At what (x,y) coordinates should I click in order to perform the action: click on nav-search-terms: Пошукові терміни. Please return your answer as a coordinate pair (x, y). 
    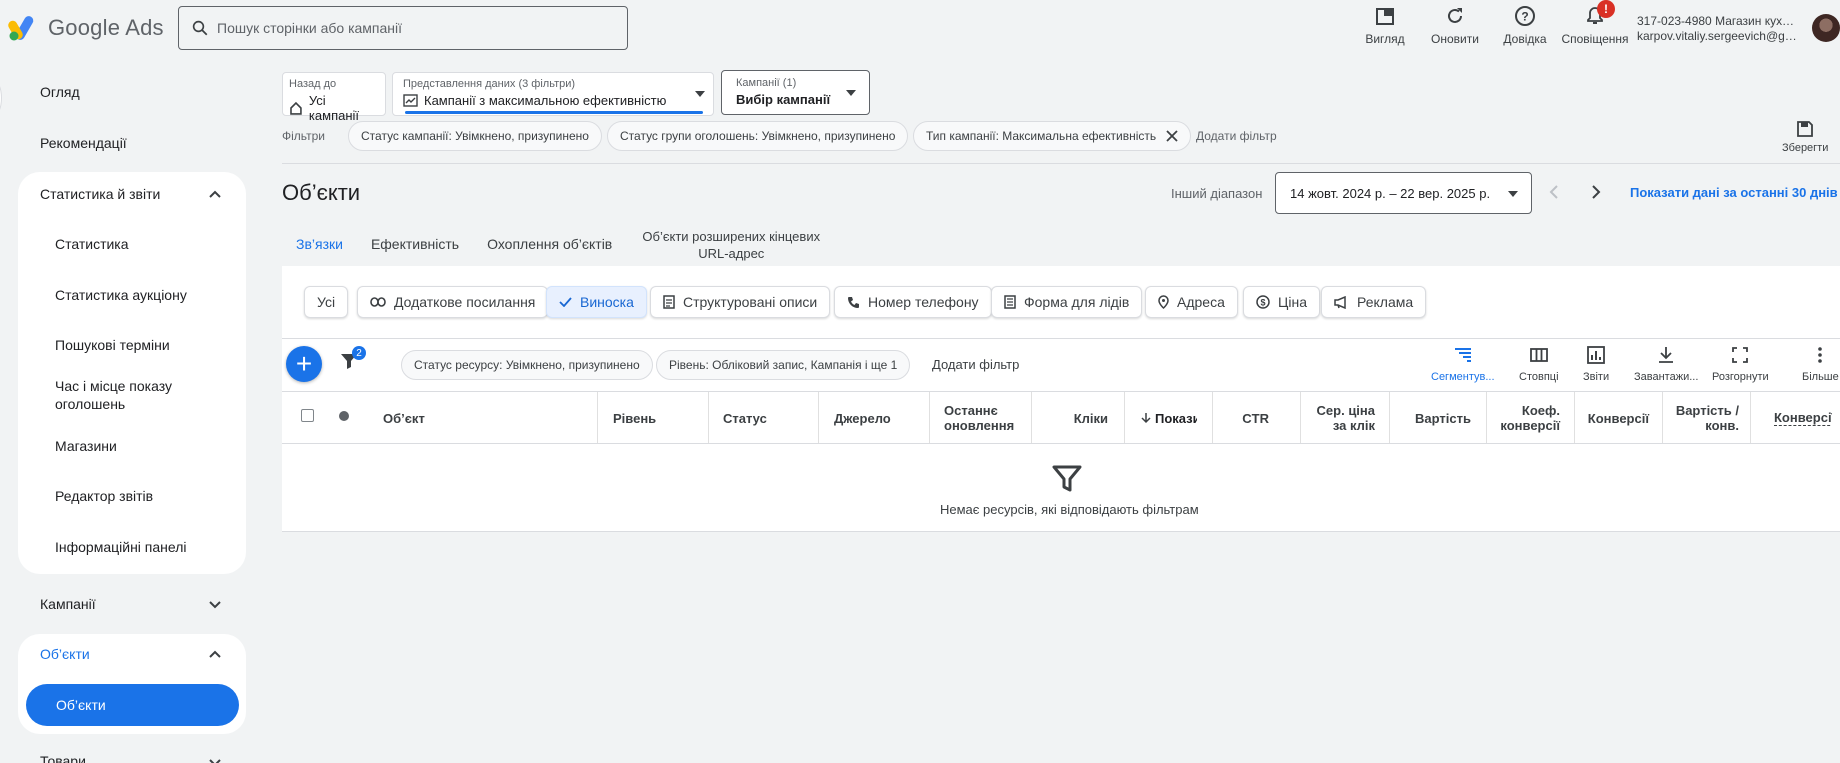
    Looking at the image, I should click on (112, 345).